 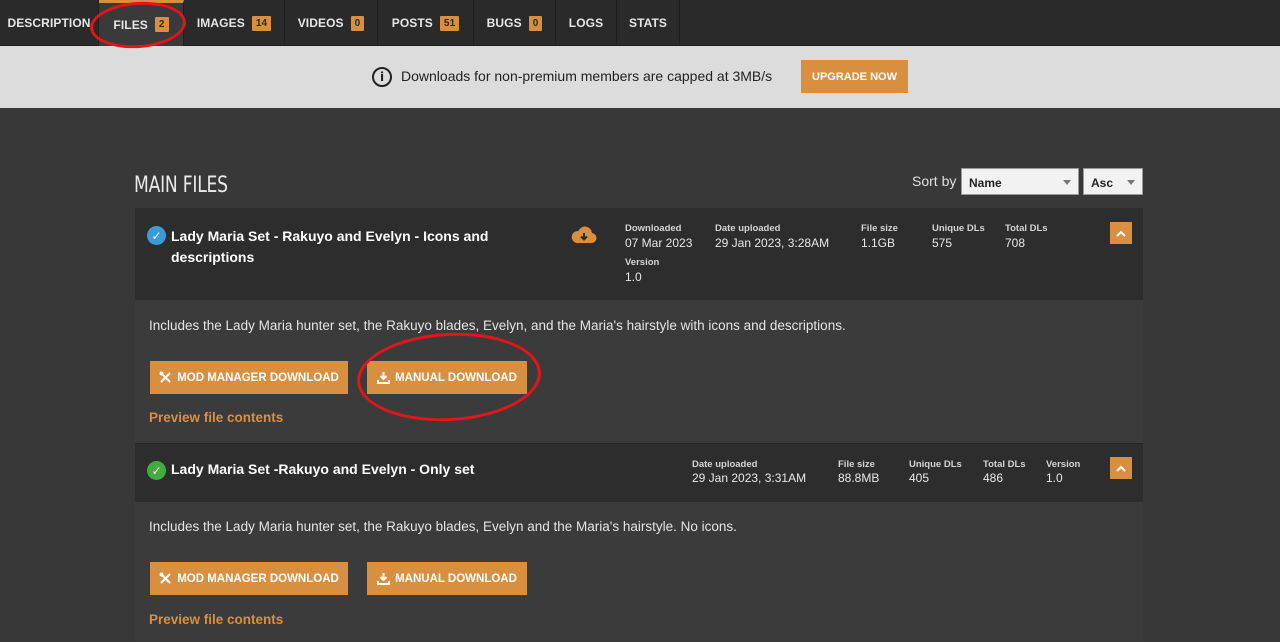 I want to click on tab-label: POSTS, so click(x=412, y=23).